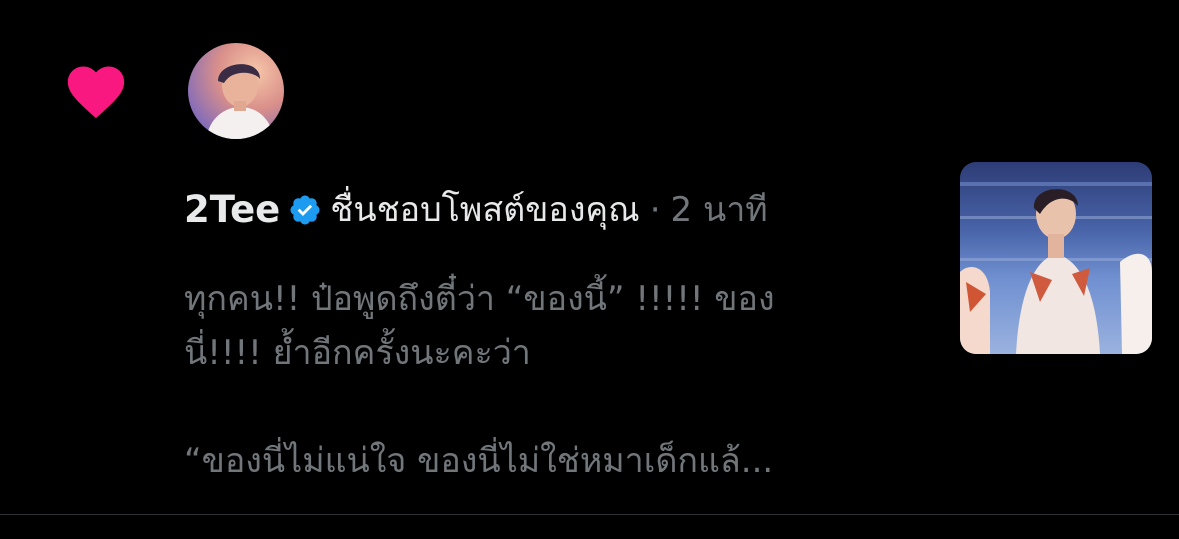  I want to click on avatar, so click(236, 91).